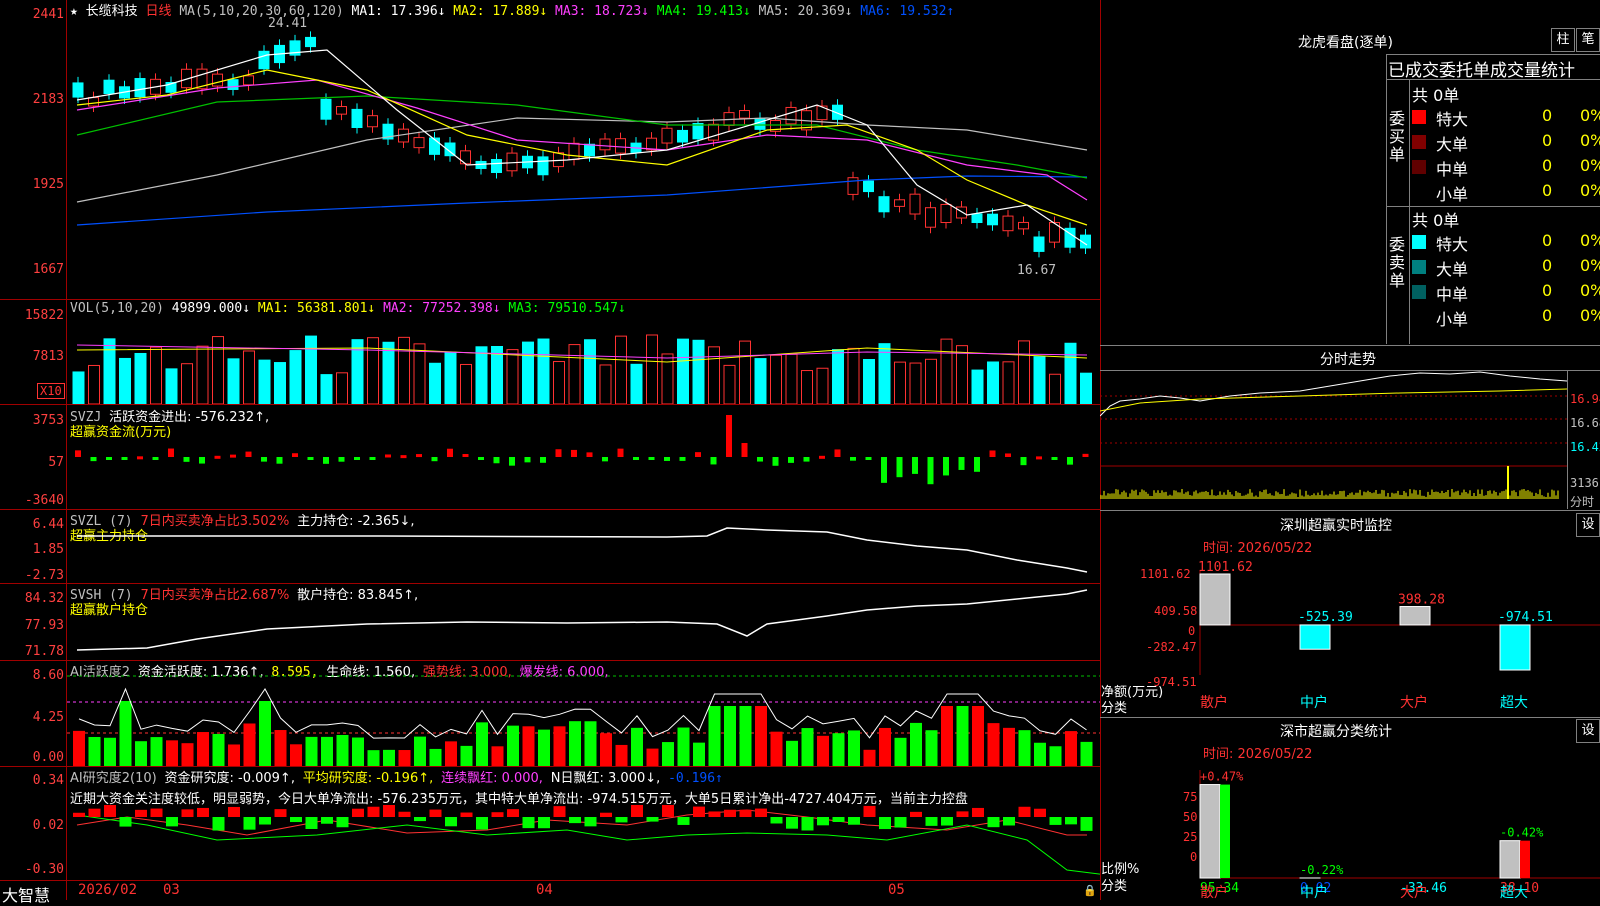  Describe the element at coordinates (896, 890) in the screenshot. I see `x-axis-label: 05` at that location.